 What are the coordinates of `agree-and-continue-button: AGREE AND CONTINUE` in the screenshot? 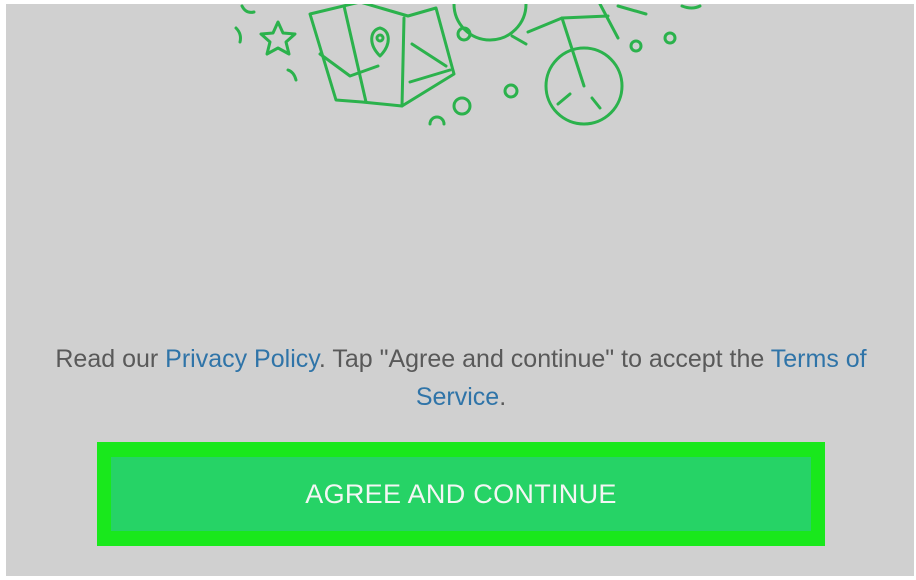 It's located at (461, 494).